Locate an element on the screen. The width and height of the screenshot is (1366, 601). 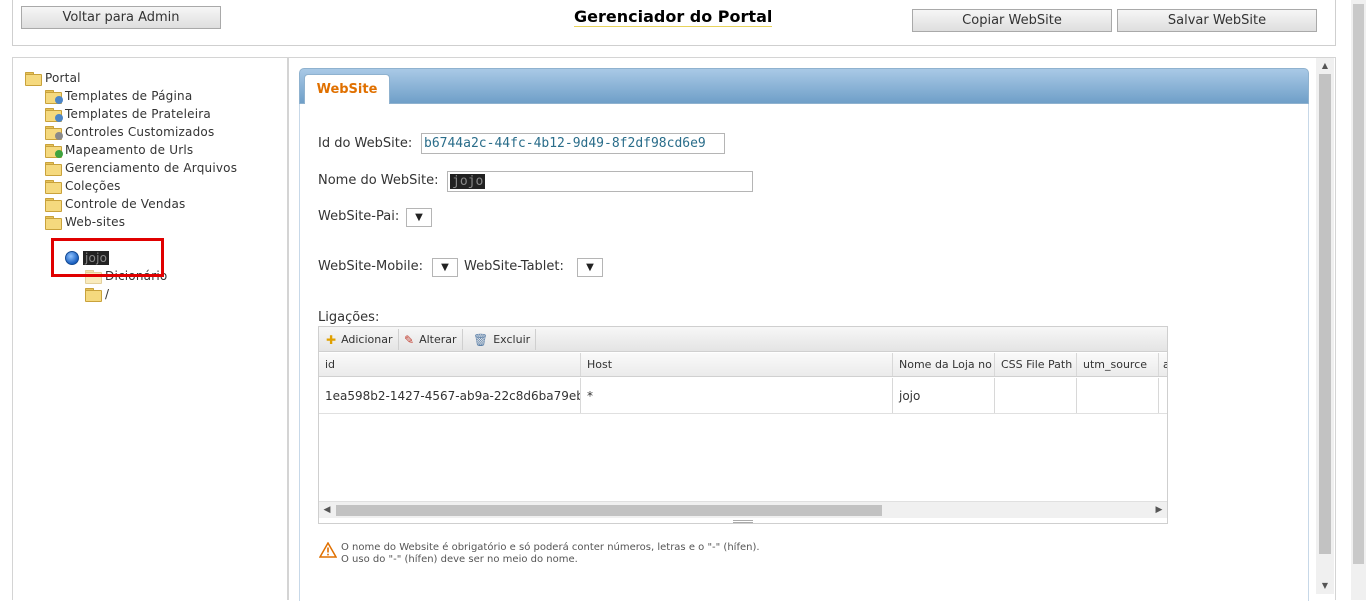
website-id-label: Id do WebSite: is located at coordinates (365, 143).